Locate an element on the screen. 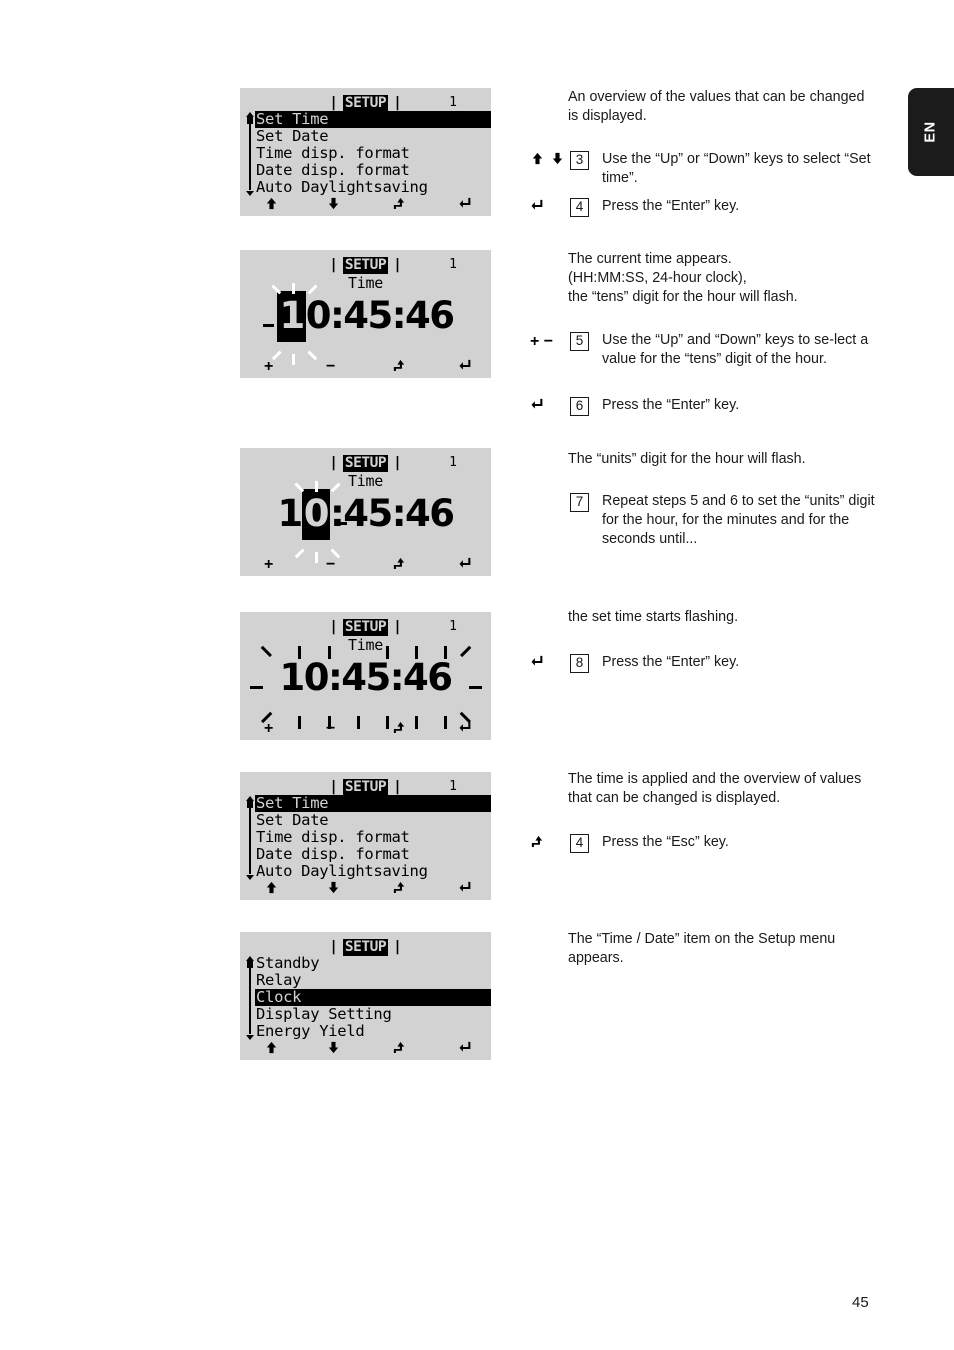 The image size is (954, 1350). step-description: the set time starts flashing. is located at coordinates (723, 617).